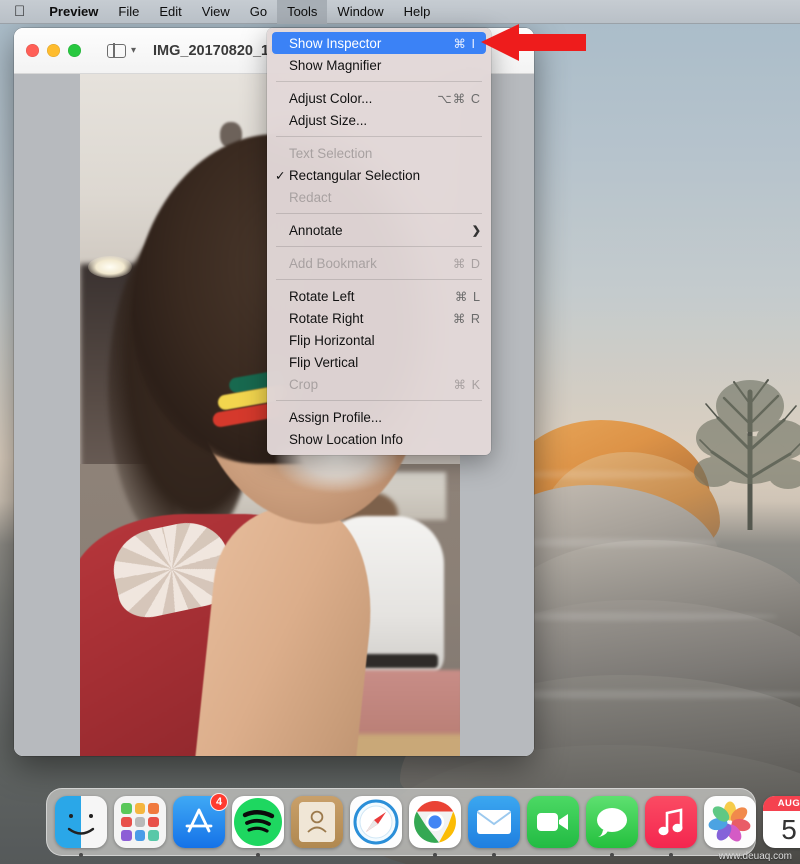  Describe the element at coordinates (128, 12) in the screenshot. I see `menu-file: File` at that location.